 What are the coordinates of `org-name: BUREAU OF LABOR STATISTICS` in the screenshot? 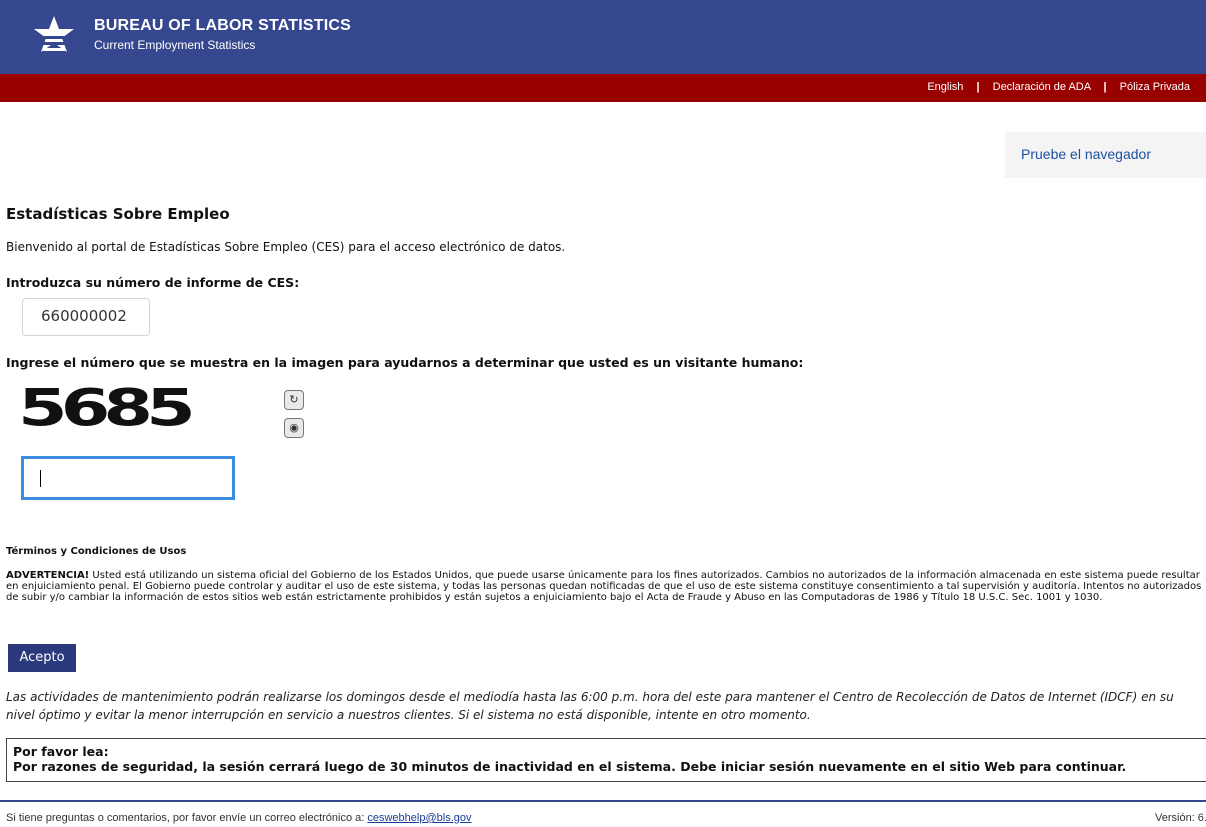 It's located at (223, 25).